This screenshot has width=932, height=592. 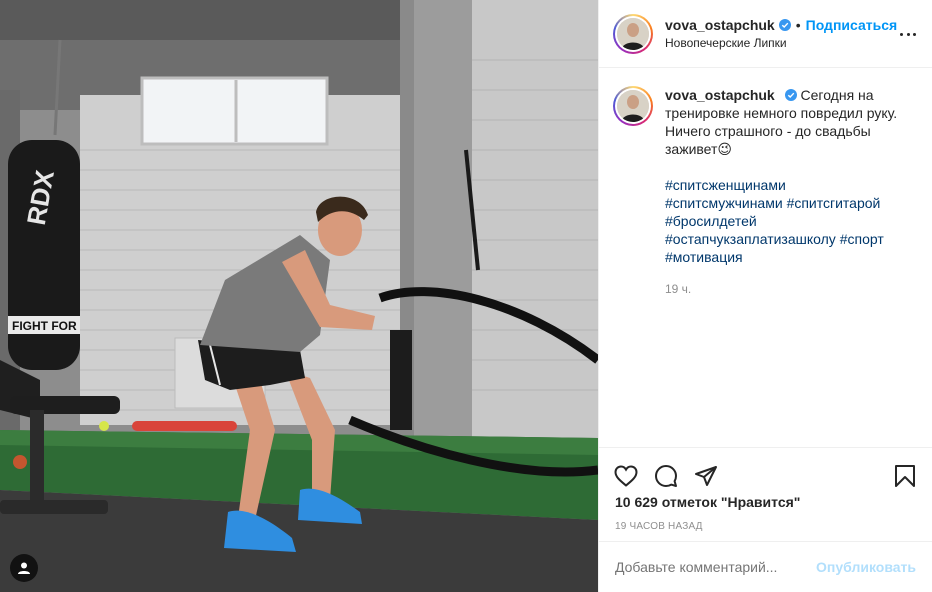 I want to click on likes-count: 10 629 отметок "Нравится", so click(x=765, y=502).